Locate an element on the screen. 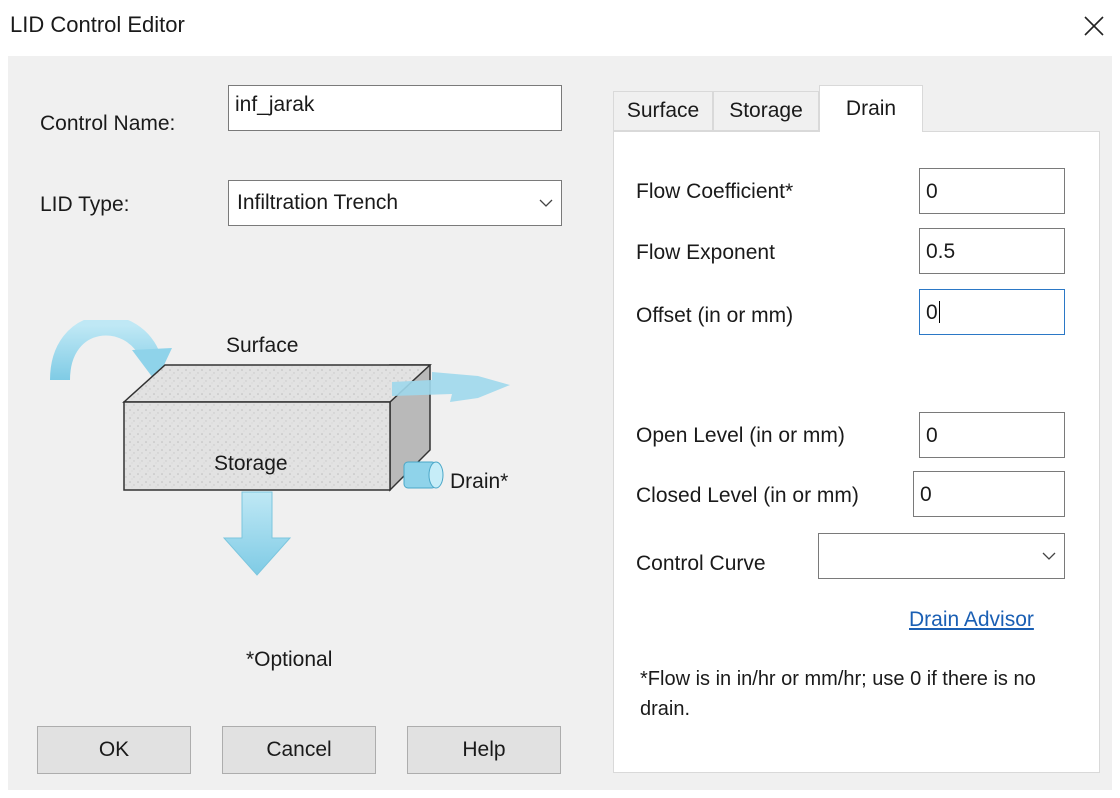 This screenshot has width=1120, height=798. lid-type-select: Infiltration Trench is located at coordinates (395, 203).